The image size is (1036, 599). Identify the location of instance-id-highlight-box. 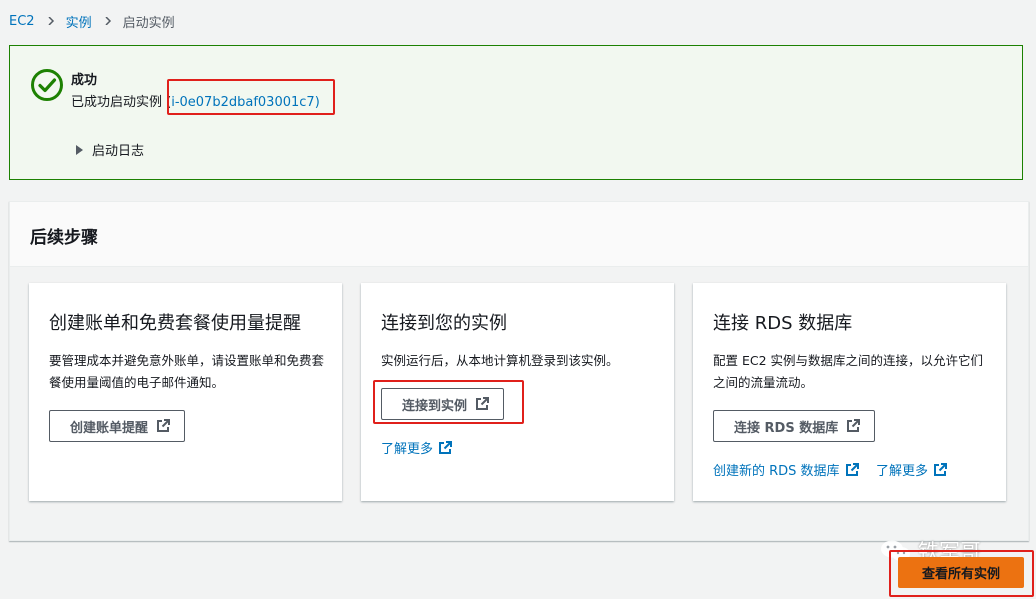
(251, 97).